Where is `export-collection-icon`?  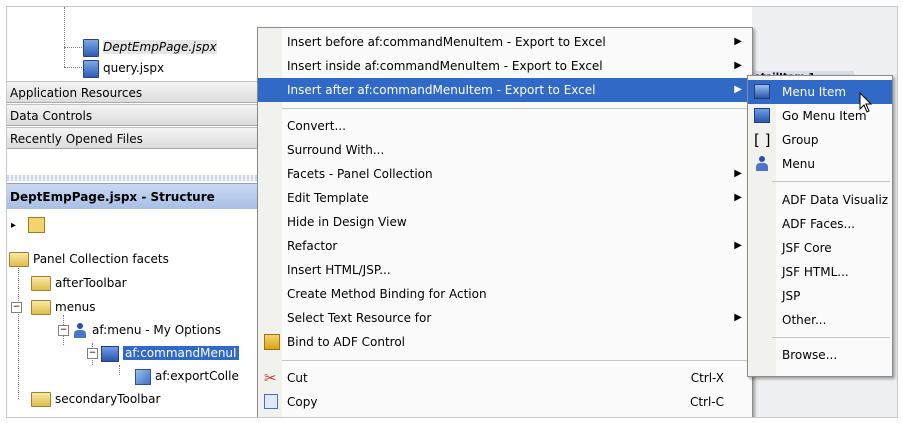
export-collection-icon is located at coordinates (143, 376).